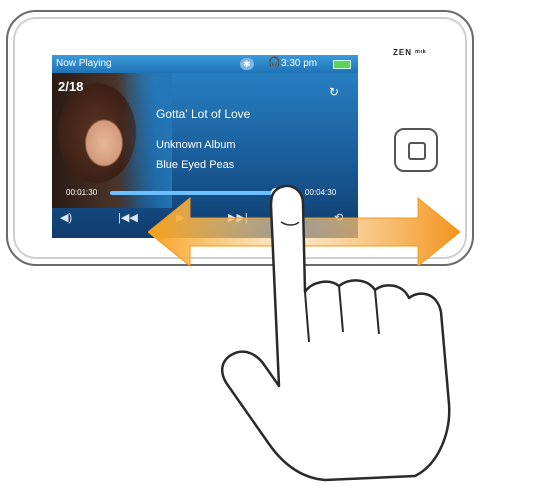  What do you see at coordinates (128, 217) in the screenshot?
I see `prev-icon: |◀◀` at bounding box center [128, 217].